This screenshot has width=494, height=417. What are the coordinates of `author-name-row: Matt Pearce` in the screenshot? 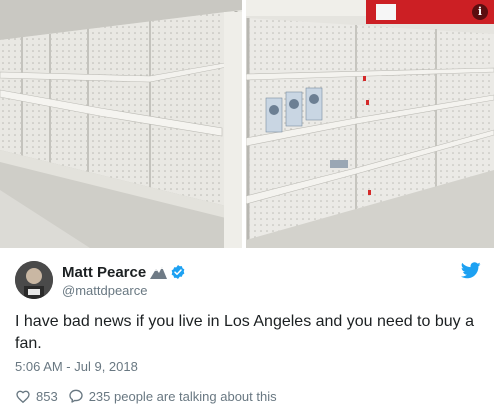 It's located at (124, 272).